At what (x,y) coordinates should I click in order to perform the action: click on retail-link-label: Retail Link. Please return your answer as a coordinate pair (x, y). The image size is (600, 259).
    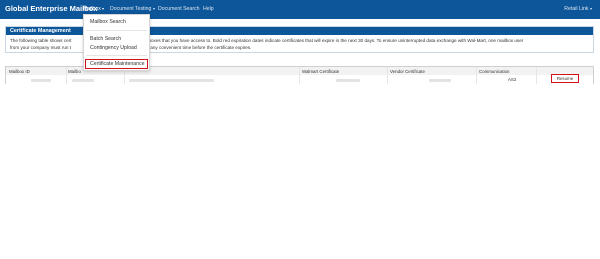
    Looking at the image, I should click on (576, 9).